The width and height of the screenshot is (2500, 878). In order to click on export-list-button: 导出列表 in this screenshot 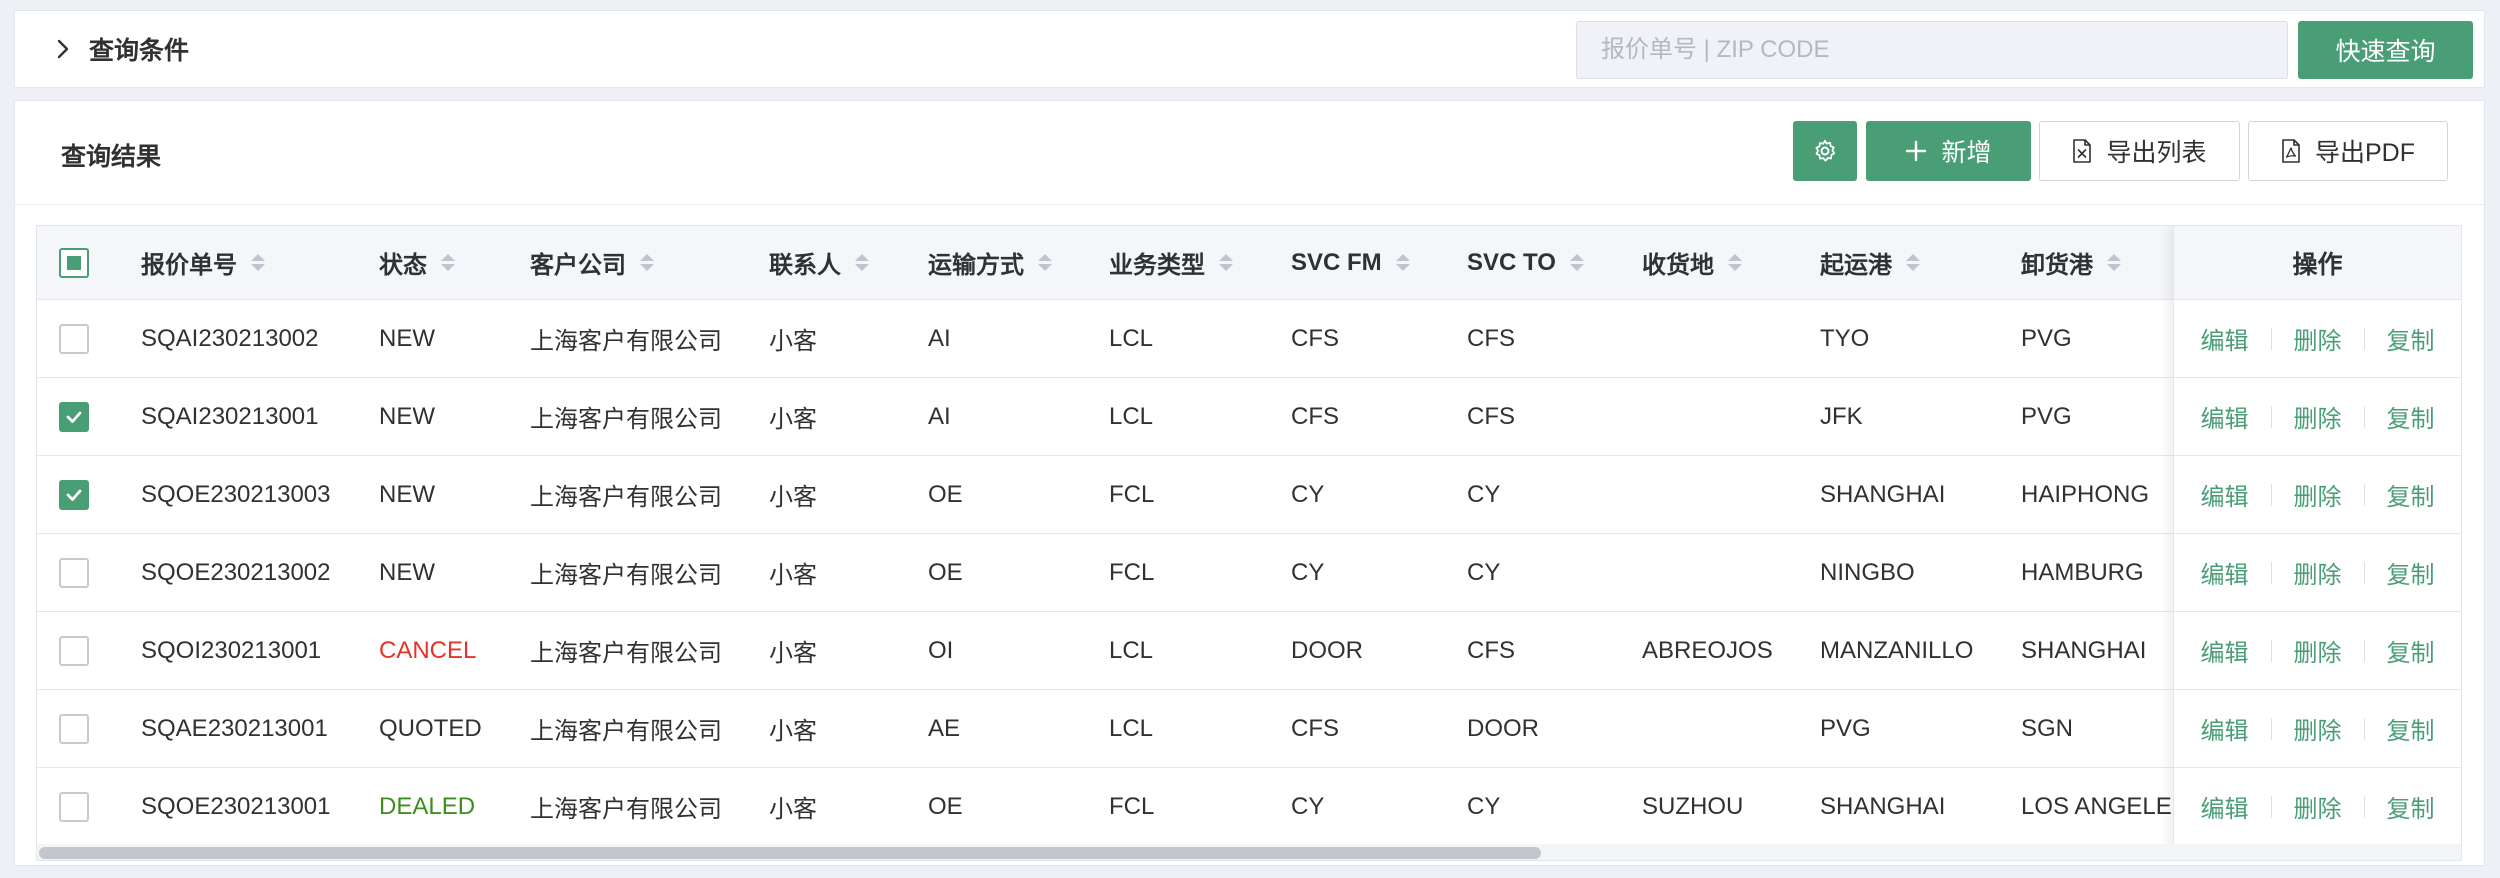, I will do `click(2139, 151)`.